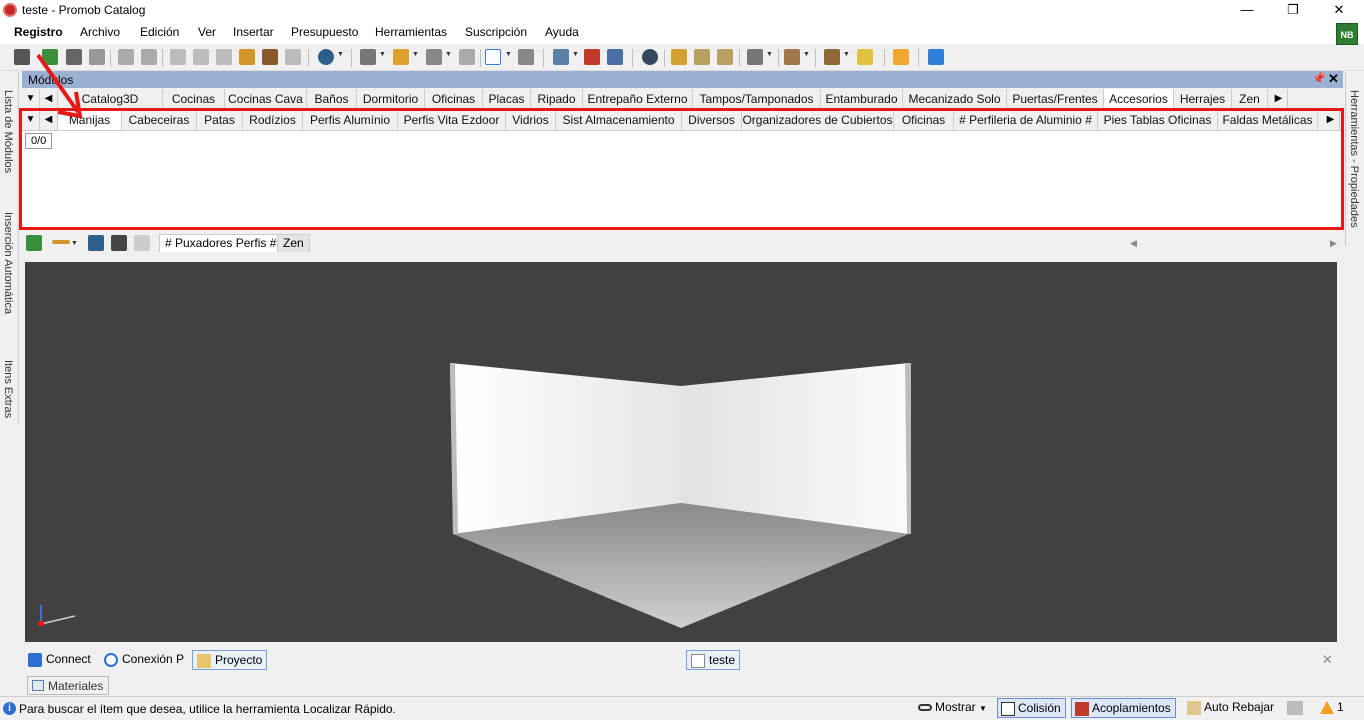 Image resolution: width=1364 pixels, height=720 pixels. Describe the element at coordinates (34, 243) in the screenshot. I see `up-folder-icon` at that location.